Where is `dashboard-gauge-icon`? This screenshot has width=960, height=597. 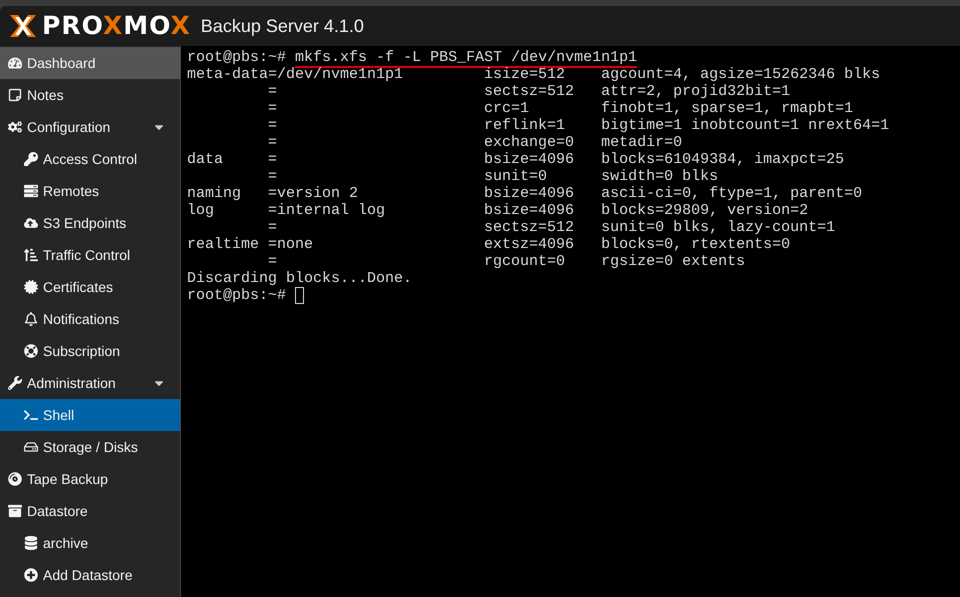 dashboard-gauge-icon is located at coordinates (15, 63).